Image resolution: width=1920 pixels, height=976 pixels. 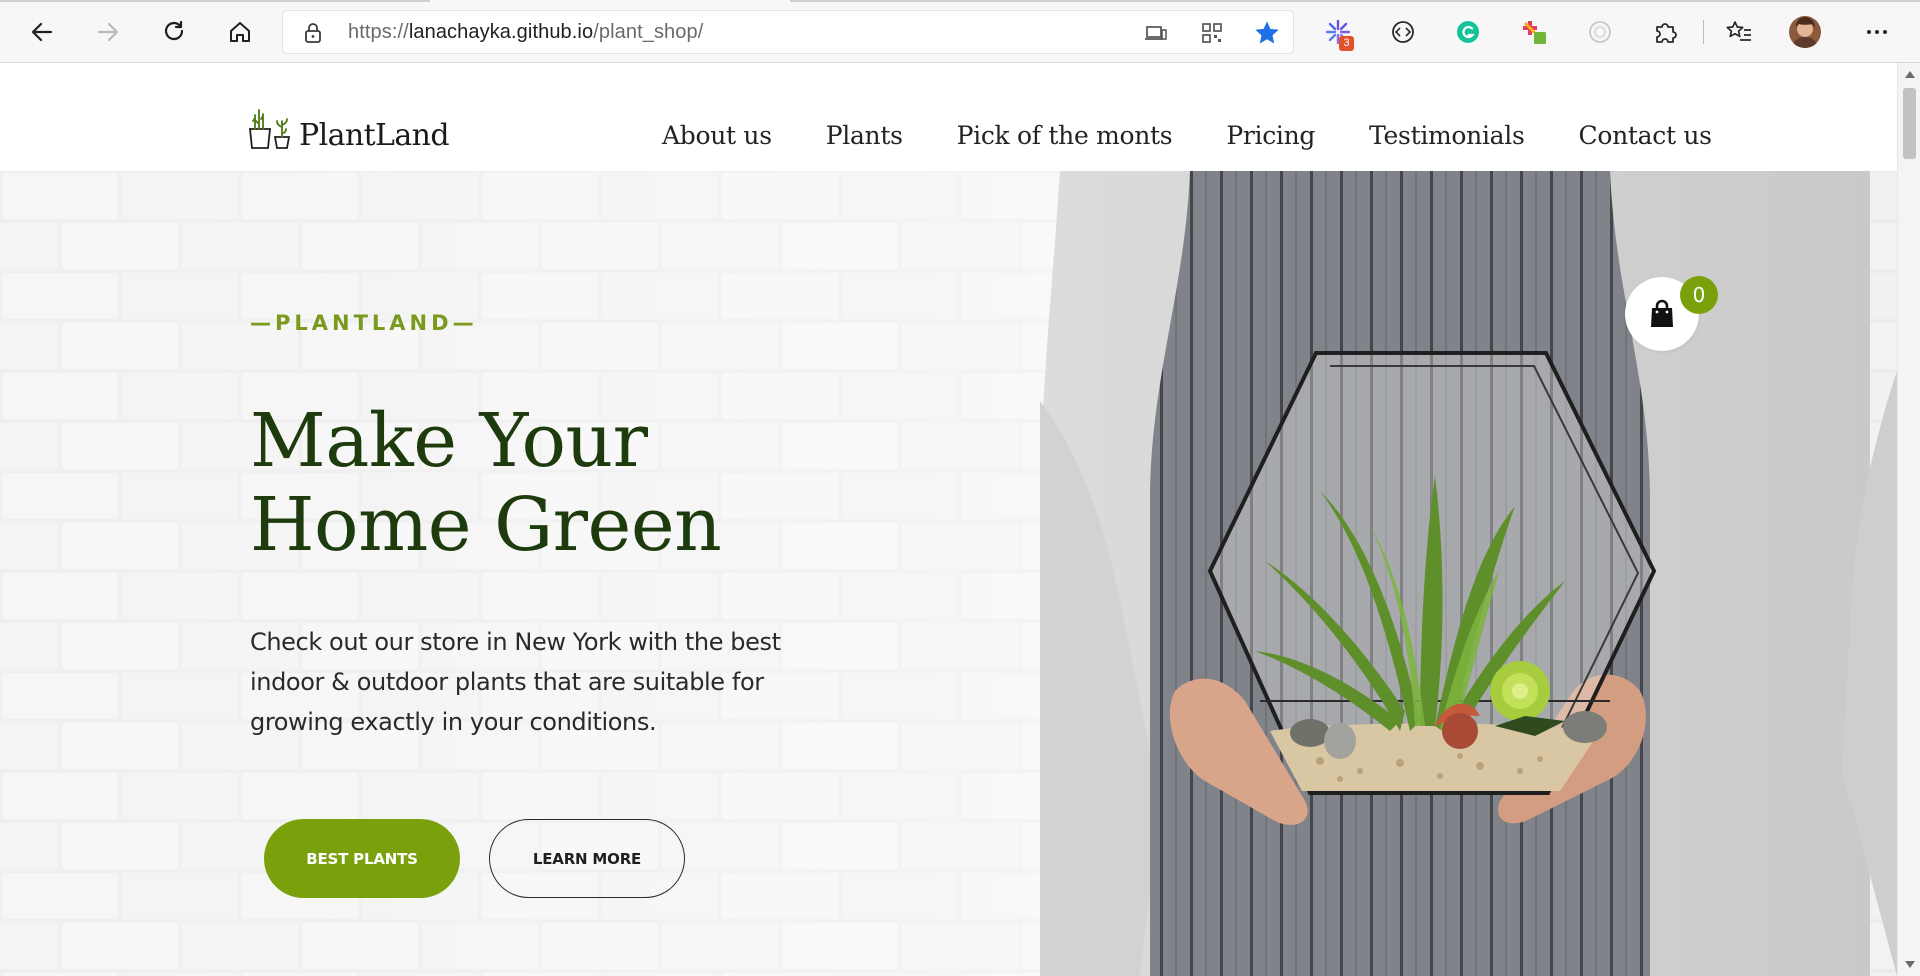 What do you see at coordinates (864, 135) in the screenshot?
I see `nav-link-plants: Plants` at bounding box center [864, 135].